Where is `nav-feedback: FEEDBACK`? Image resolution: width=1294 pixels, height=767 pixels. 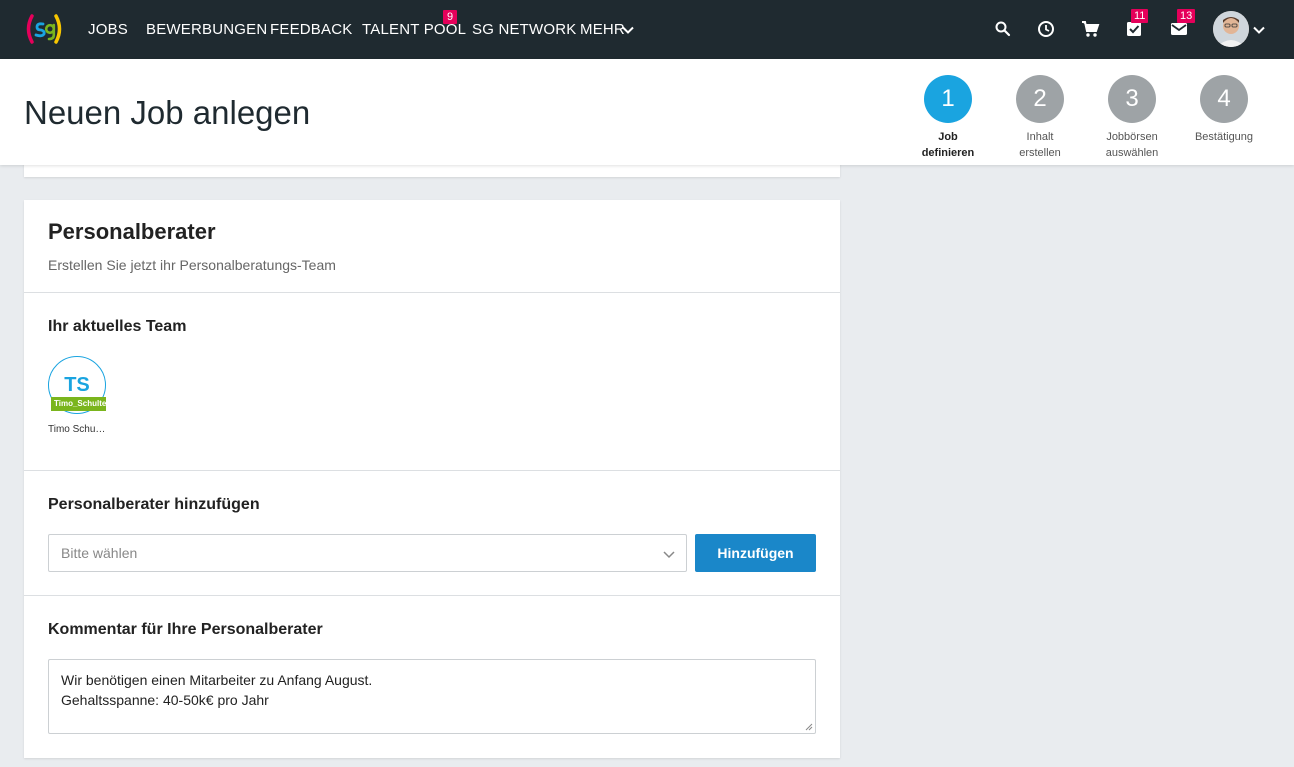 nav-feedback: FEEDBACK is located at coordinates (311, 29).